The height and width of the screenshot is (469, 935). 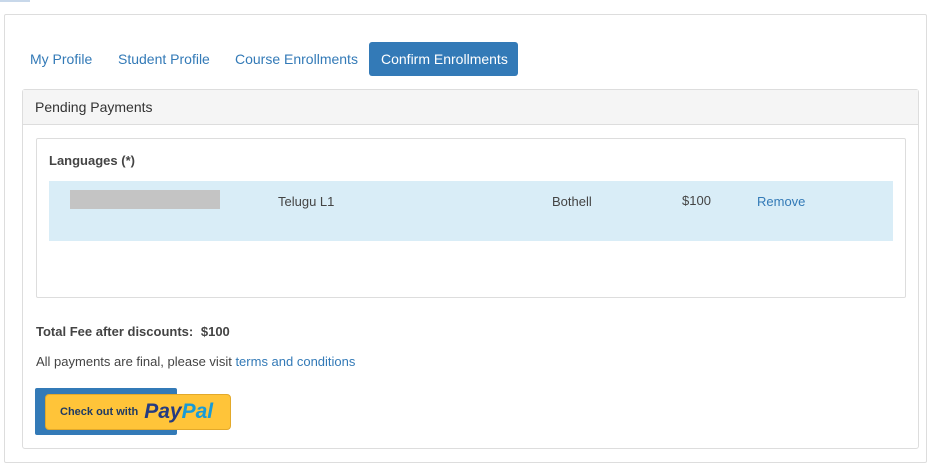 What do you see at coordinates (306, 201) in the screenshot?
I see `course-name: Telugu L1` at bounding box center [306, 201].